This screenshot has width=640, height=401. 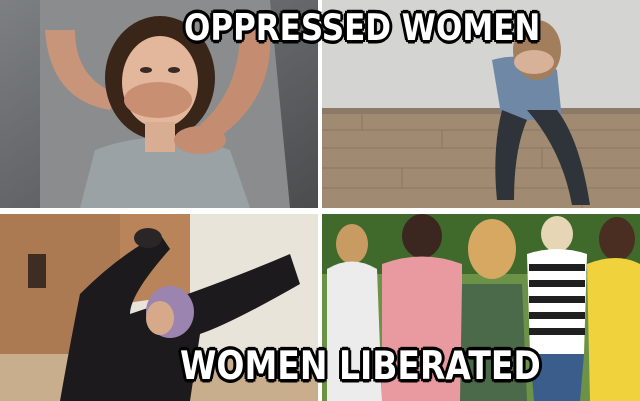 I want to click on bottom-caption: WOMEN LIBERATED, so click(x=360, y=365).